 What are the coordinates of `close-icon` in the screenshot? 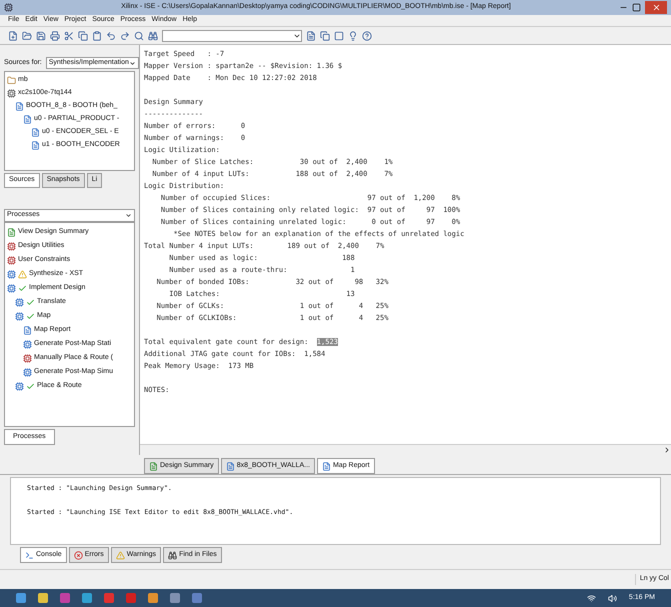 It's located at (656, 7).